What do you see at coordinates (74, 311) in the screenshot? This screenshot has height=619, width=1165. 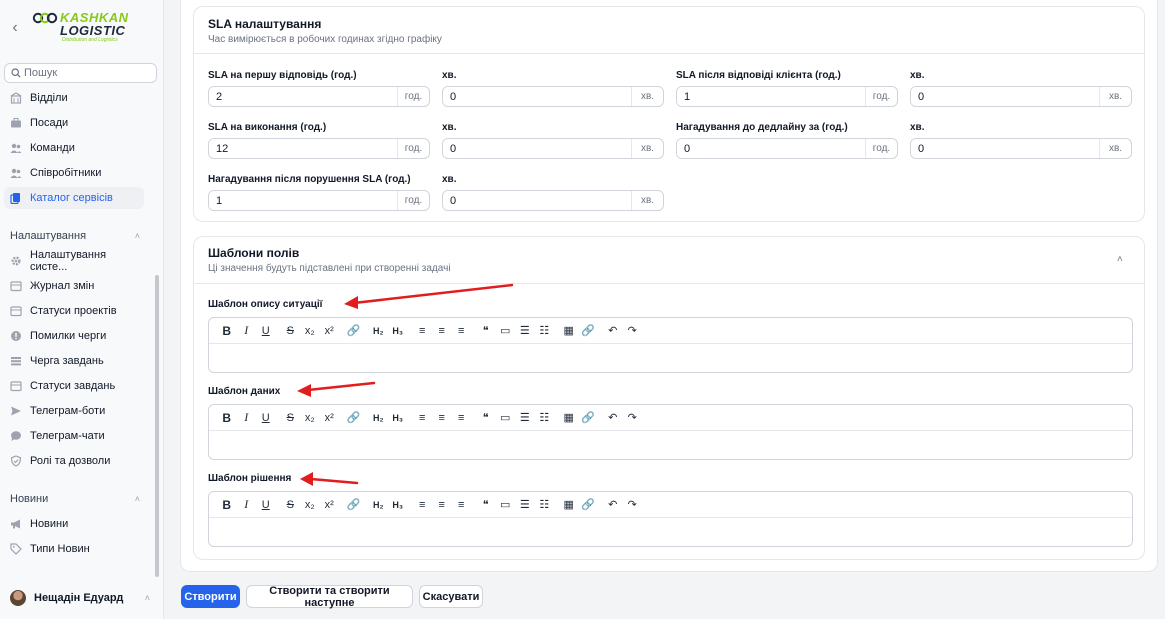 I see `sidebar-item-project-statuses: Статуси проектів` at bounding box center [74, 311].